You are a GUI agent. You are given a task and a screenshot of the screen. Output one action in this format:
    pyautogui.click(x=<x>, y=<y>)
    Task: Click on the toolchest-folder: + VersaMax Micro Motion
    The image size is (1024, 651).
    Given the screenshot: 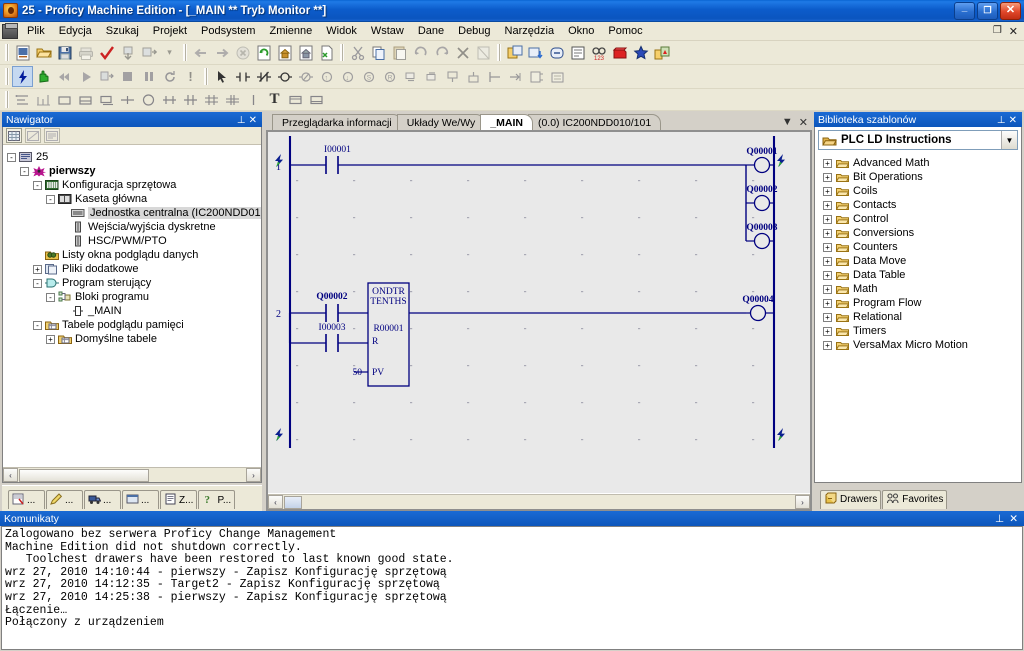 What is the action you would take?
    pyautogui.click(x=918, y=345)
    